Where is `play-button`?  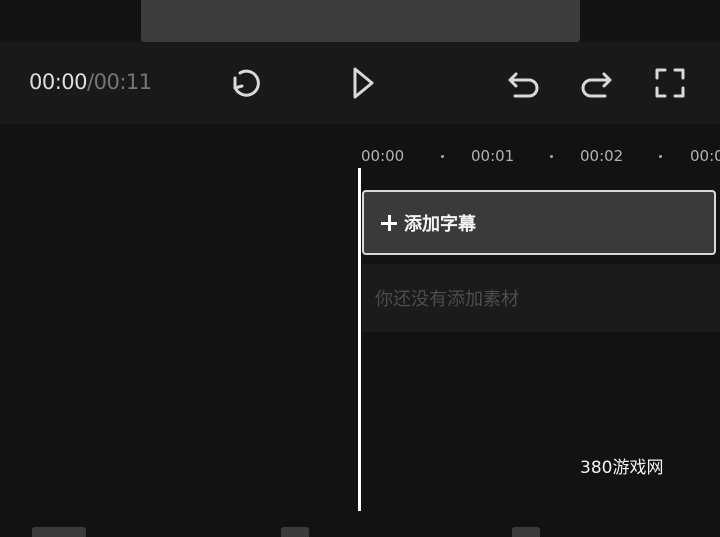 play-button is located at coordinates (362, 83).